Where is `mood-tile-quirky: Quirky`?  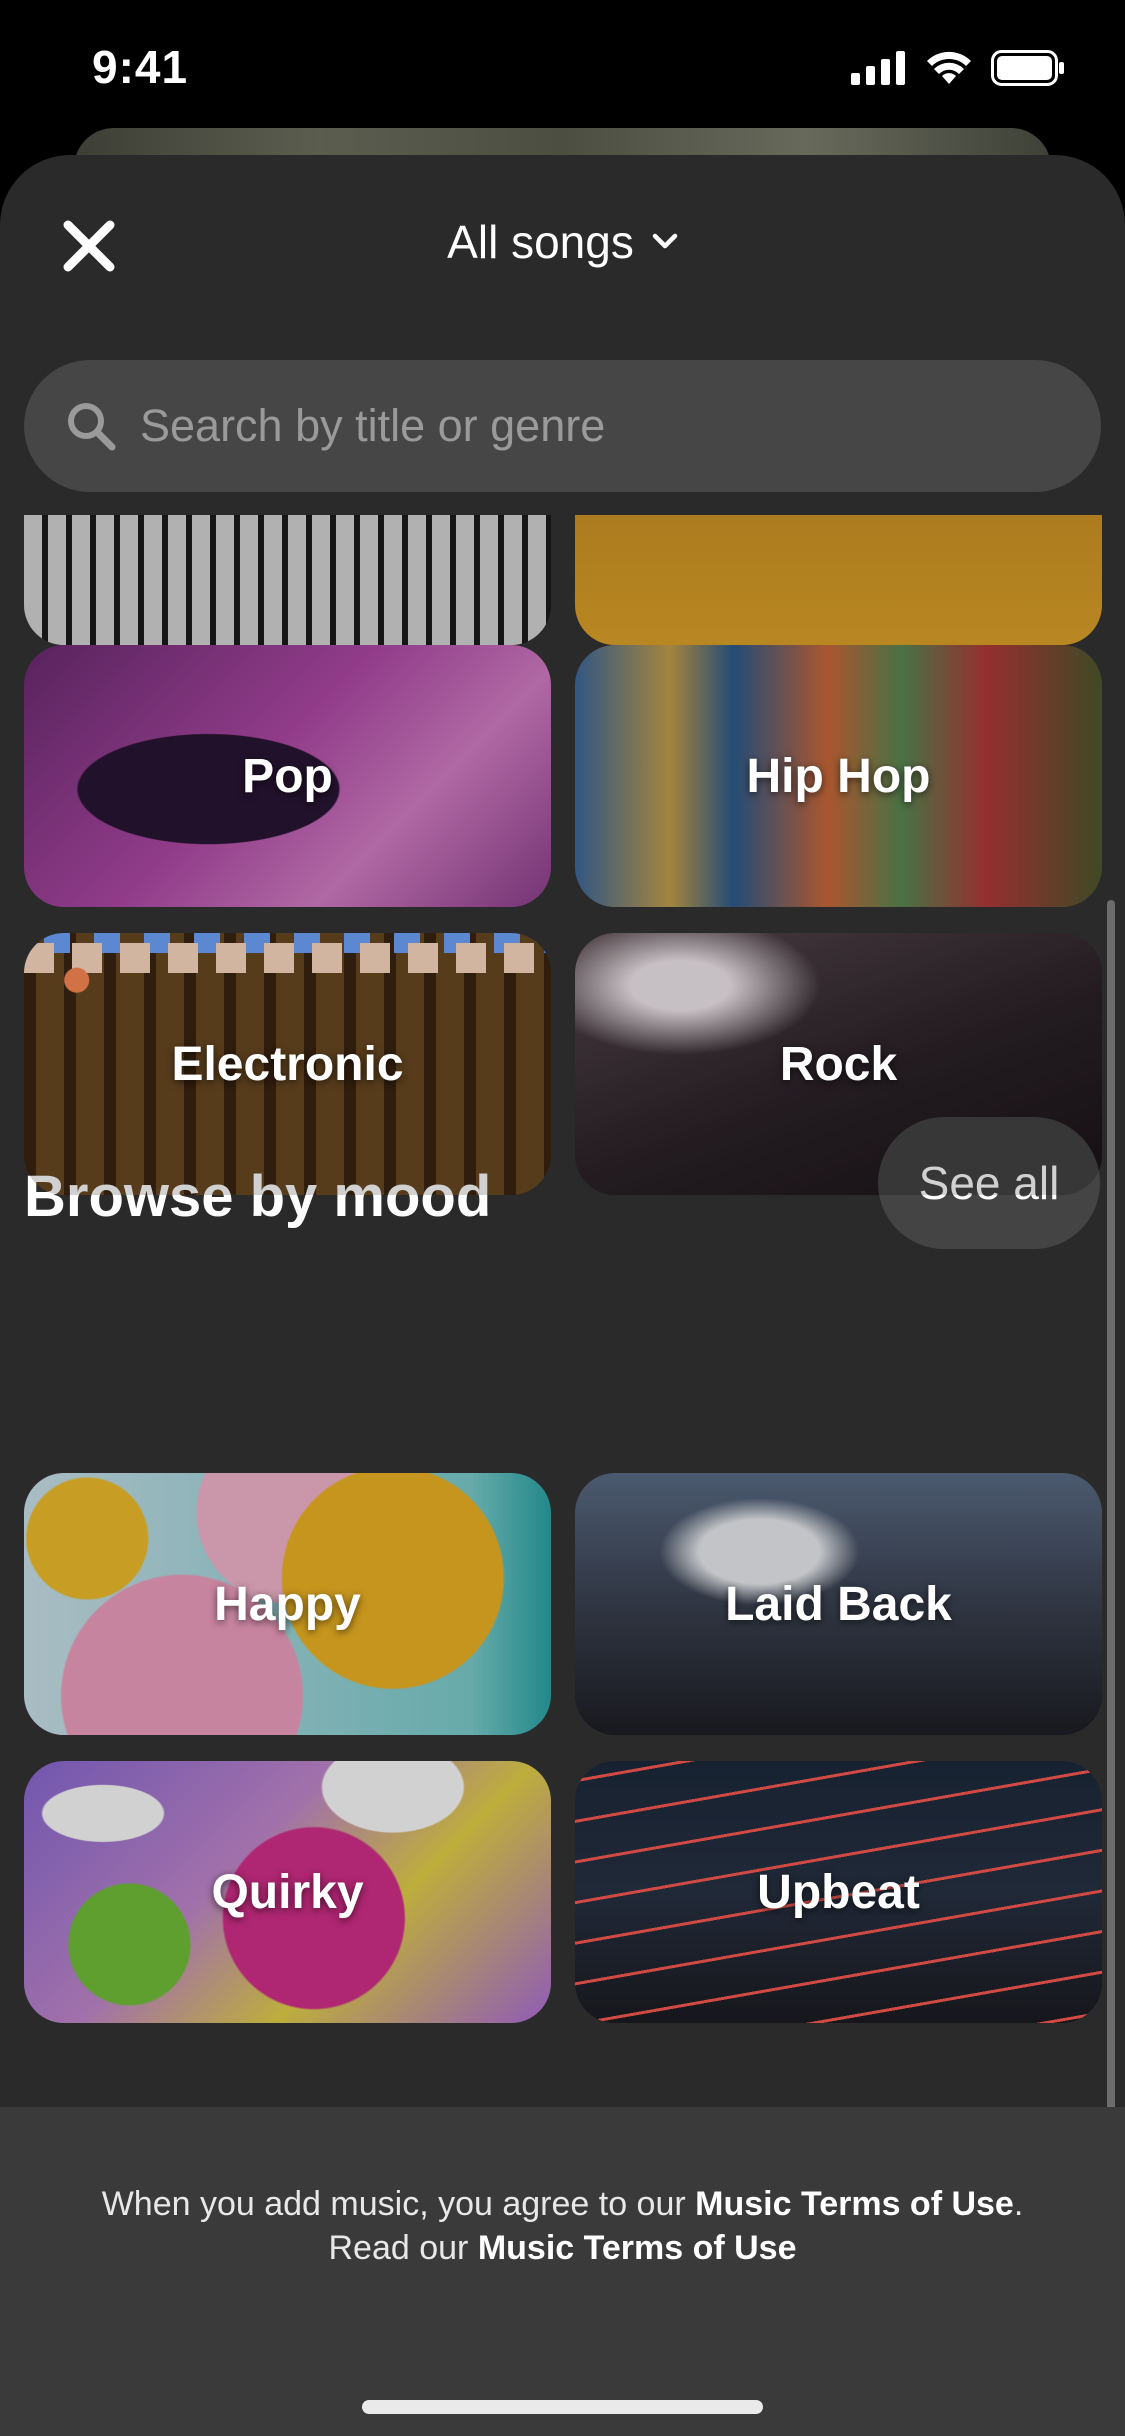 mood-tile-quirky: Quirky is located at coordinates (287, 1892).